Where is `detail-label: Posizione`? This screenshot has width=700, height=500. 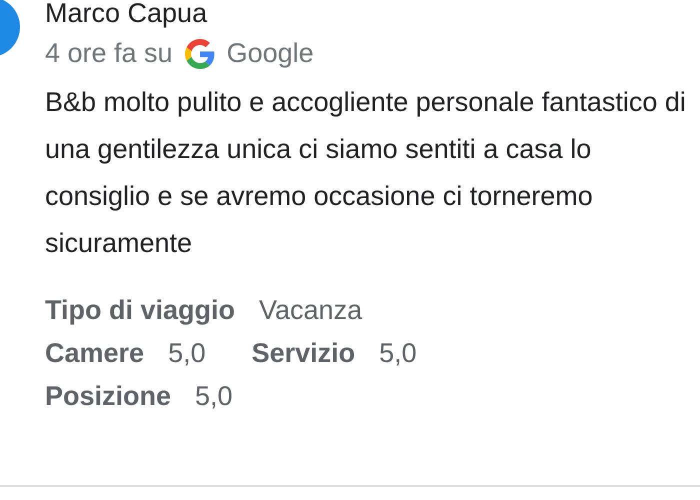 detail-label: Posizione is located at coordinates (108, 396).